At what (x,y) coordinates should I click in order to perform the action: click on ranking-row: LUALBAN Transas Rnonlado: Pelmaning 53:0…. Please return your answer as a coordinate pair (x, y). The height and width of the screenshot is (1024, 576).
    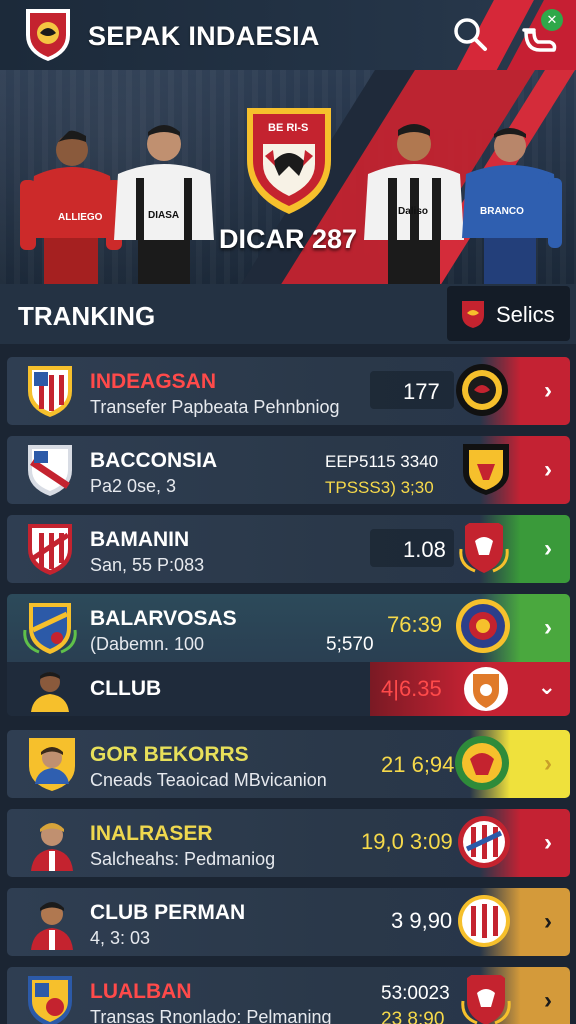
    Looking at the image, I should click on (288, 995).